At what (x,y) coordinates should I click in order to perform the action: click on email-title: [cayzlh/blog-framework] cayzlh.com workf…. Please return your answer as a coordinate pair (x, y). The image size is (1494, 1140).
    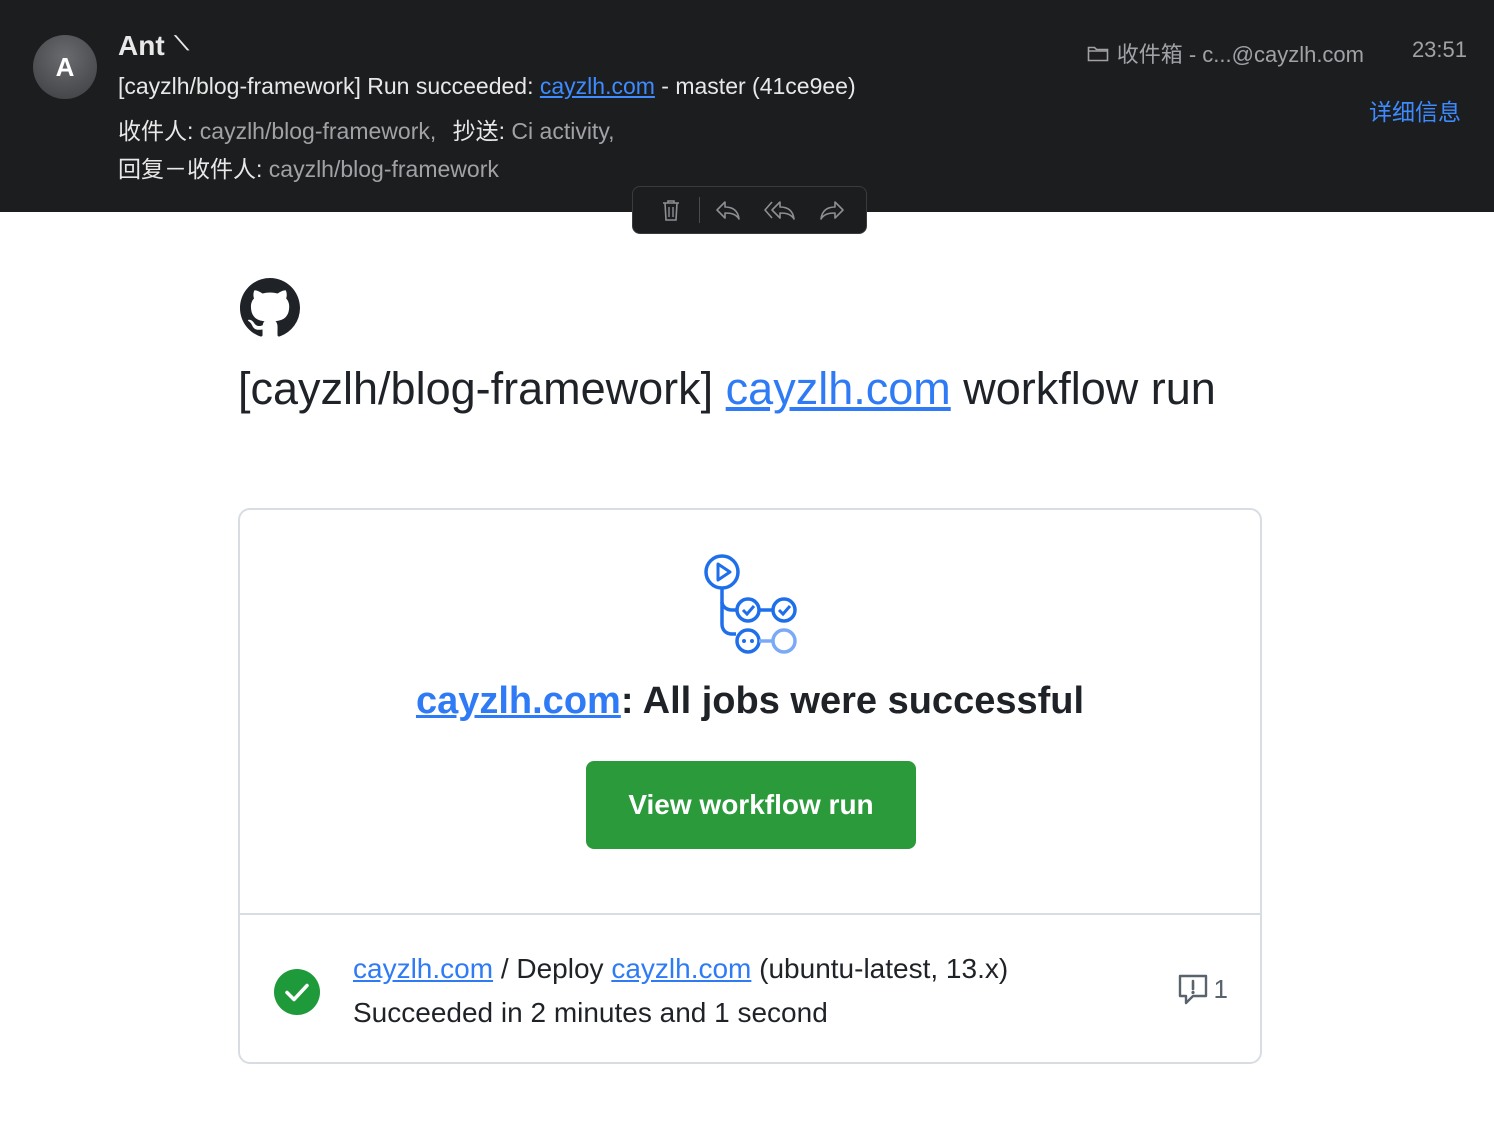
    Looking at the image, I should click on (728, 389).